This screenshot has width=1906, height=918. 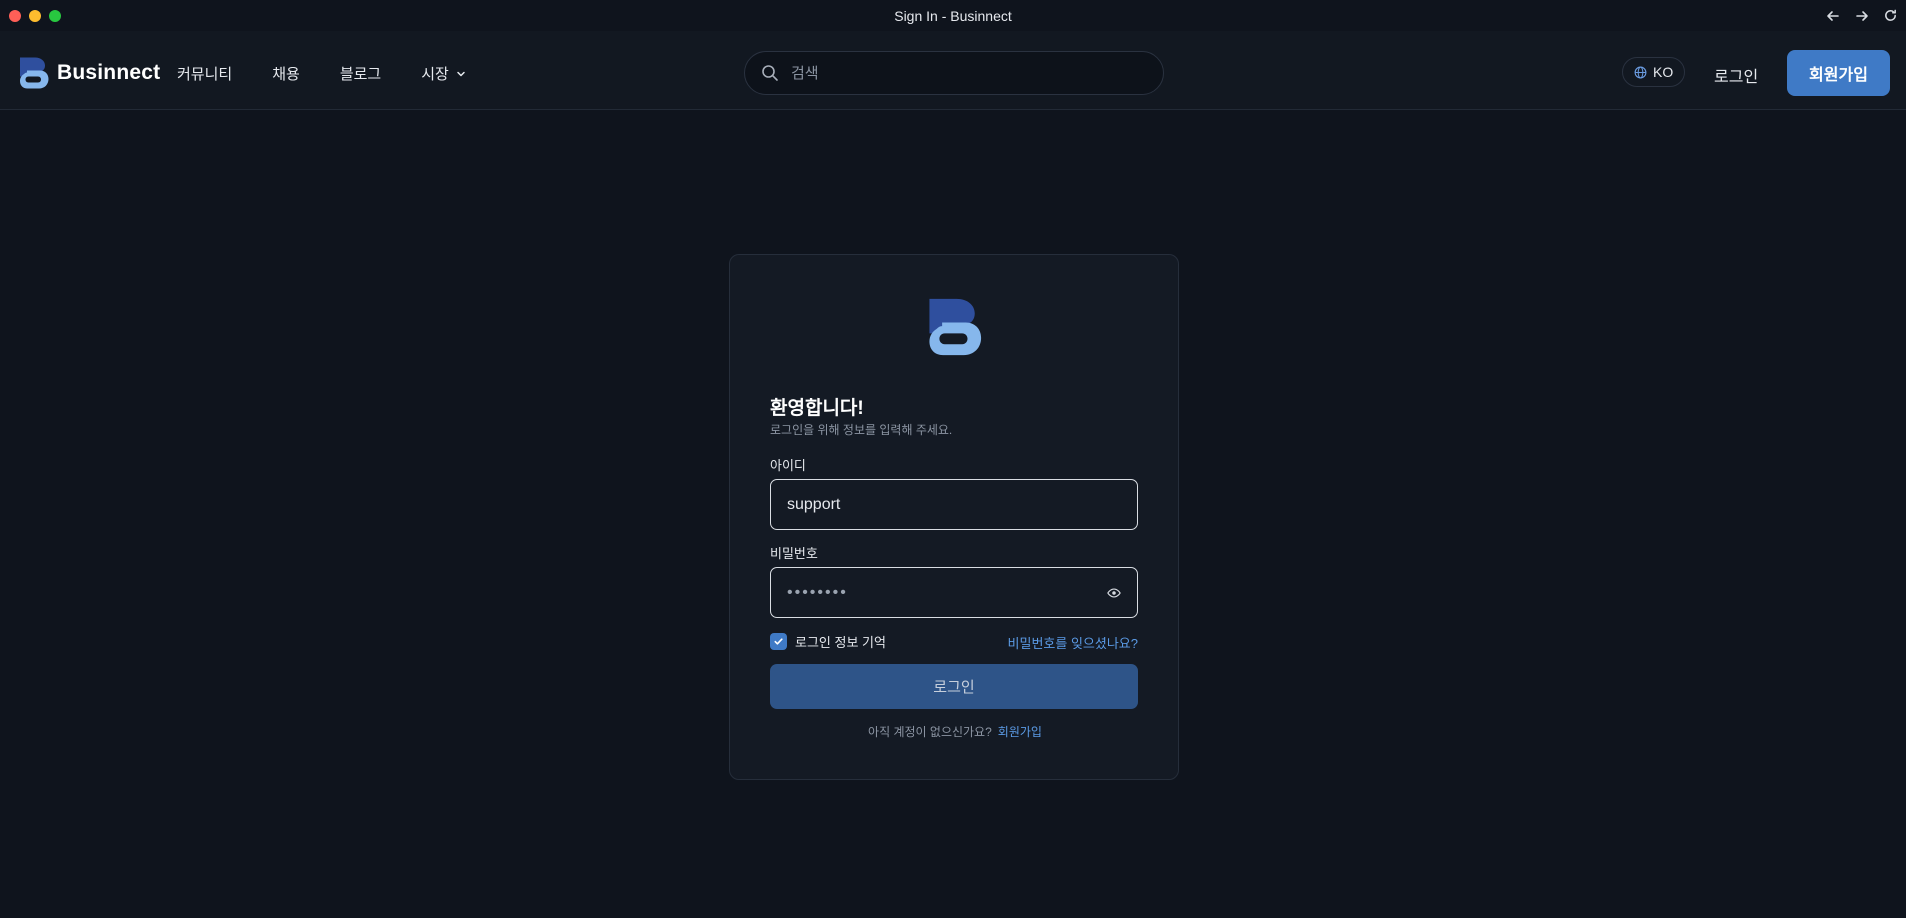 I want to click on forward-arrow-icon, so click(x=1861, y=15).